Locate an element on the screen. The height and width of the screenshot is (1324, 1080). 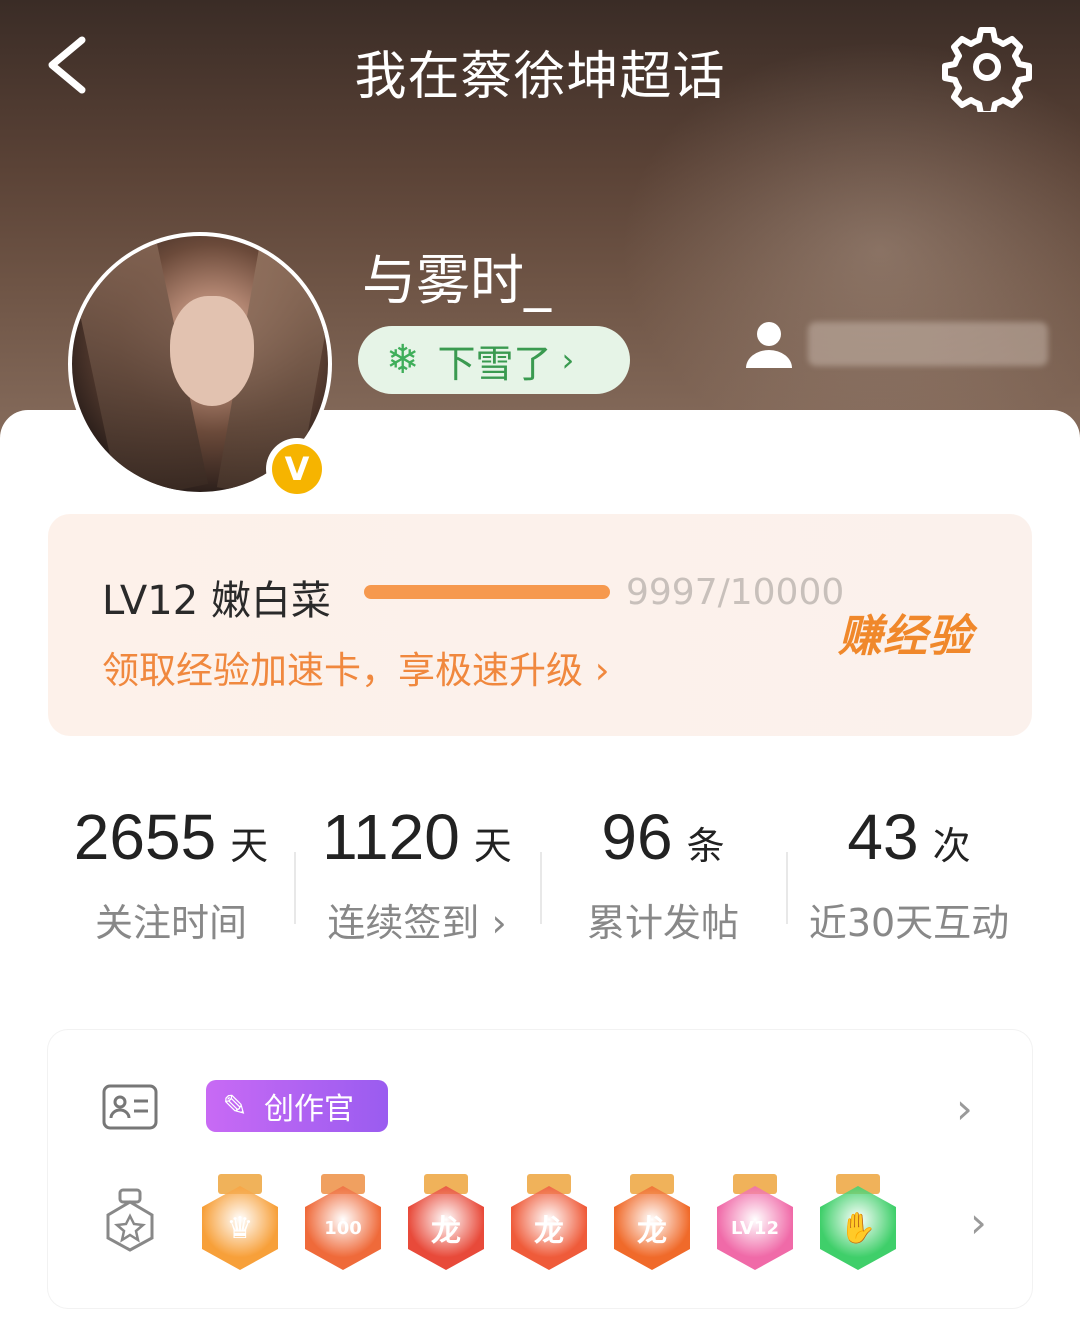
dragon-medal-1-icon: 龙 is located at coordinates (446, 1221).